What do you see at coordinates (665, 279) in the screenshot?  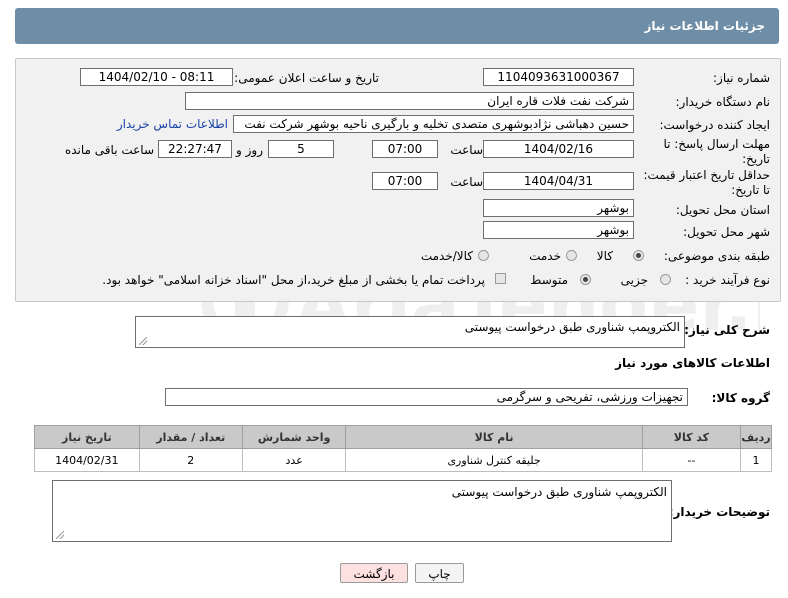 I see `process-minor-radio` at bounding box center [665, 279].